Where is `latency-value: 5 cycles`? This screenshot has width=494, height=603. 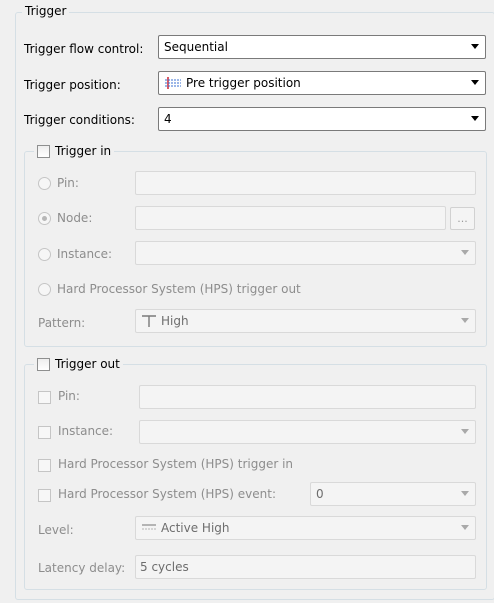 latency-value: 5 cycles is located at coordinates (164, 567).